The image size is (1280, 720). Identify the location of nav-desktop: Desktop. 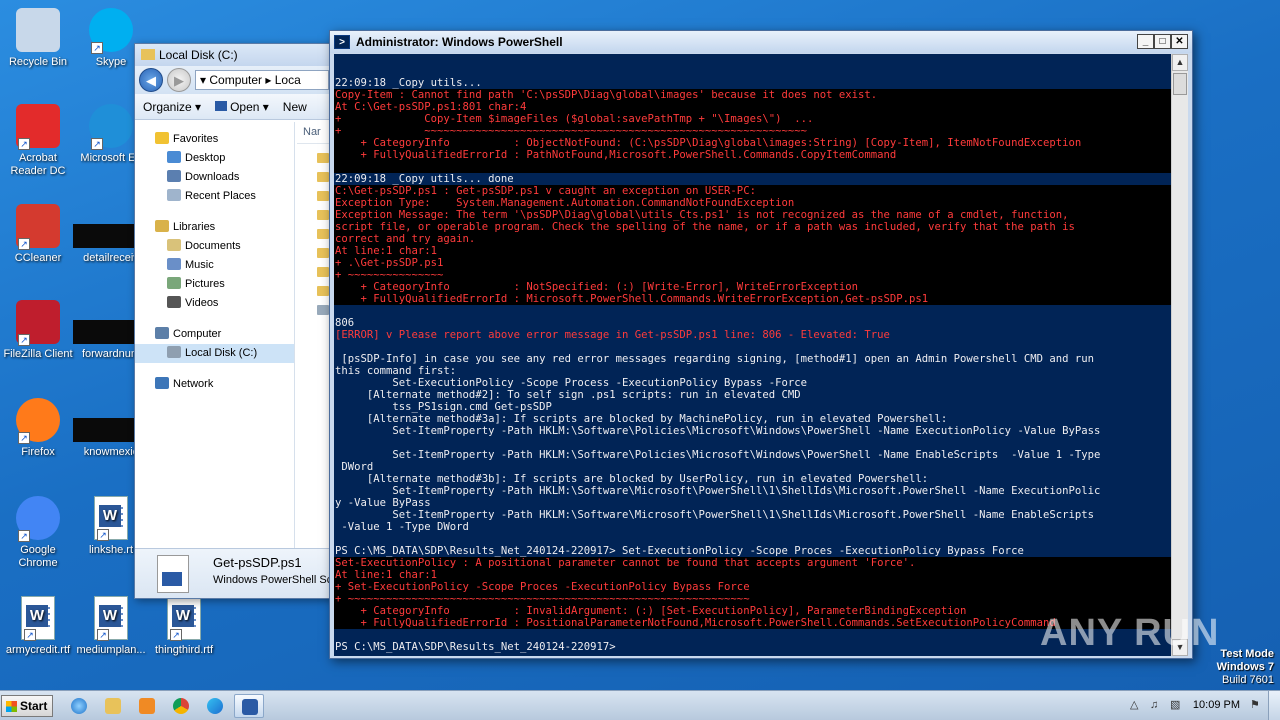
(214, 158).